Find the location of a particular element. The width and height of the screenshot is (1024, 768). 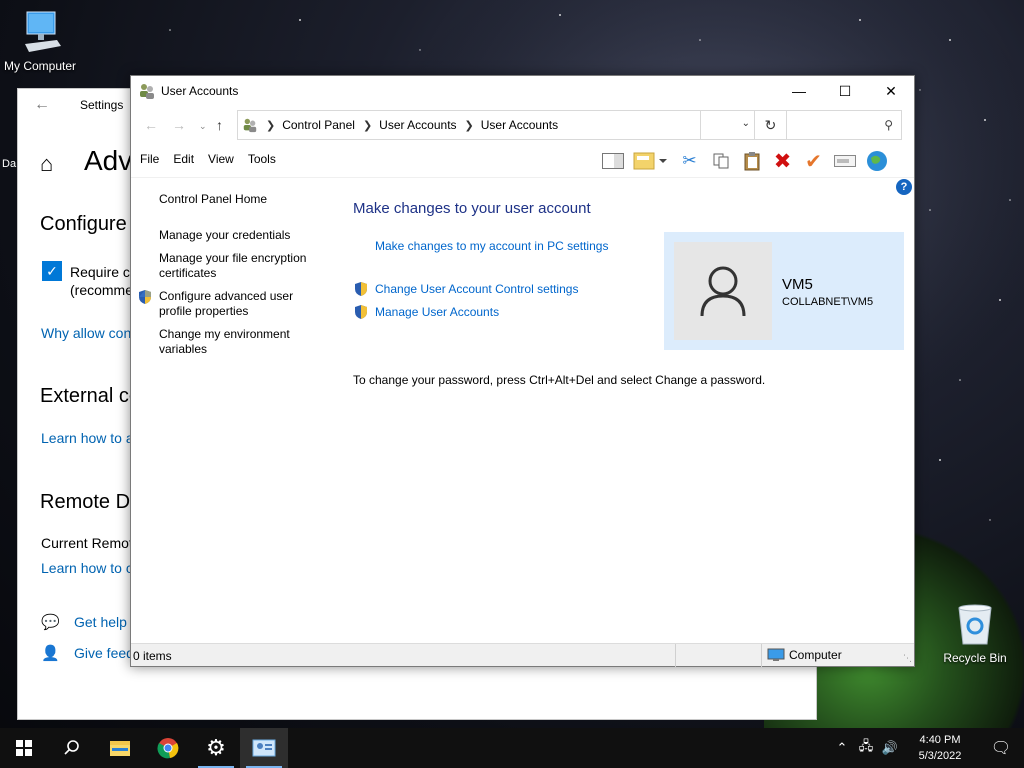

status-location: Computer is located at coordinates (804, 655).